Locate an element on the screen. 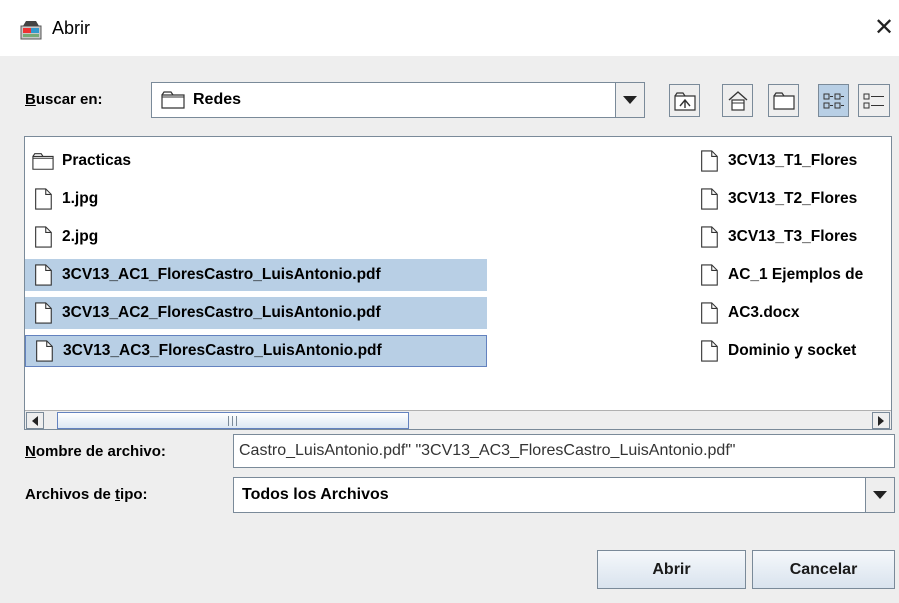 This screenshot has height=603, width=899. list-view-button is located at coordinates (833, 100).